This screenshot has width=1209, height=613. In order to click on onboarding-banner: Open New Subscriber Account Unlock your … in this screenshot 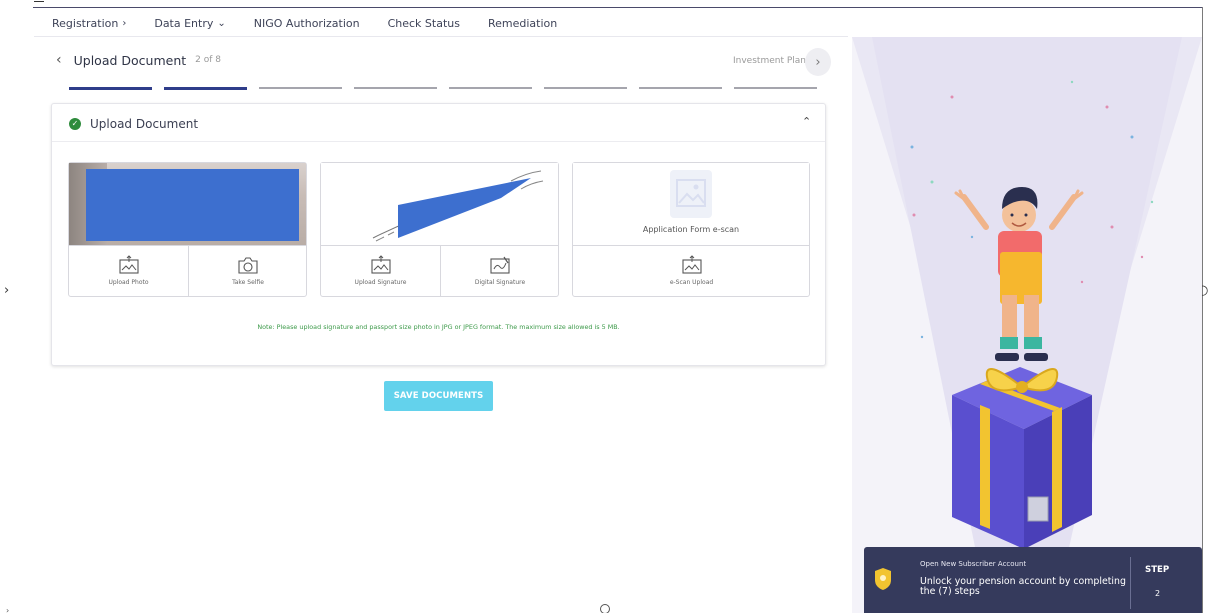, I will do `click(1033, 580)`.